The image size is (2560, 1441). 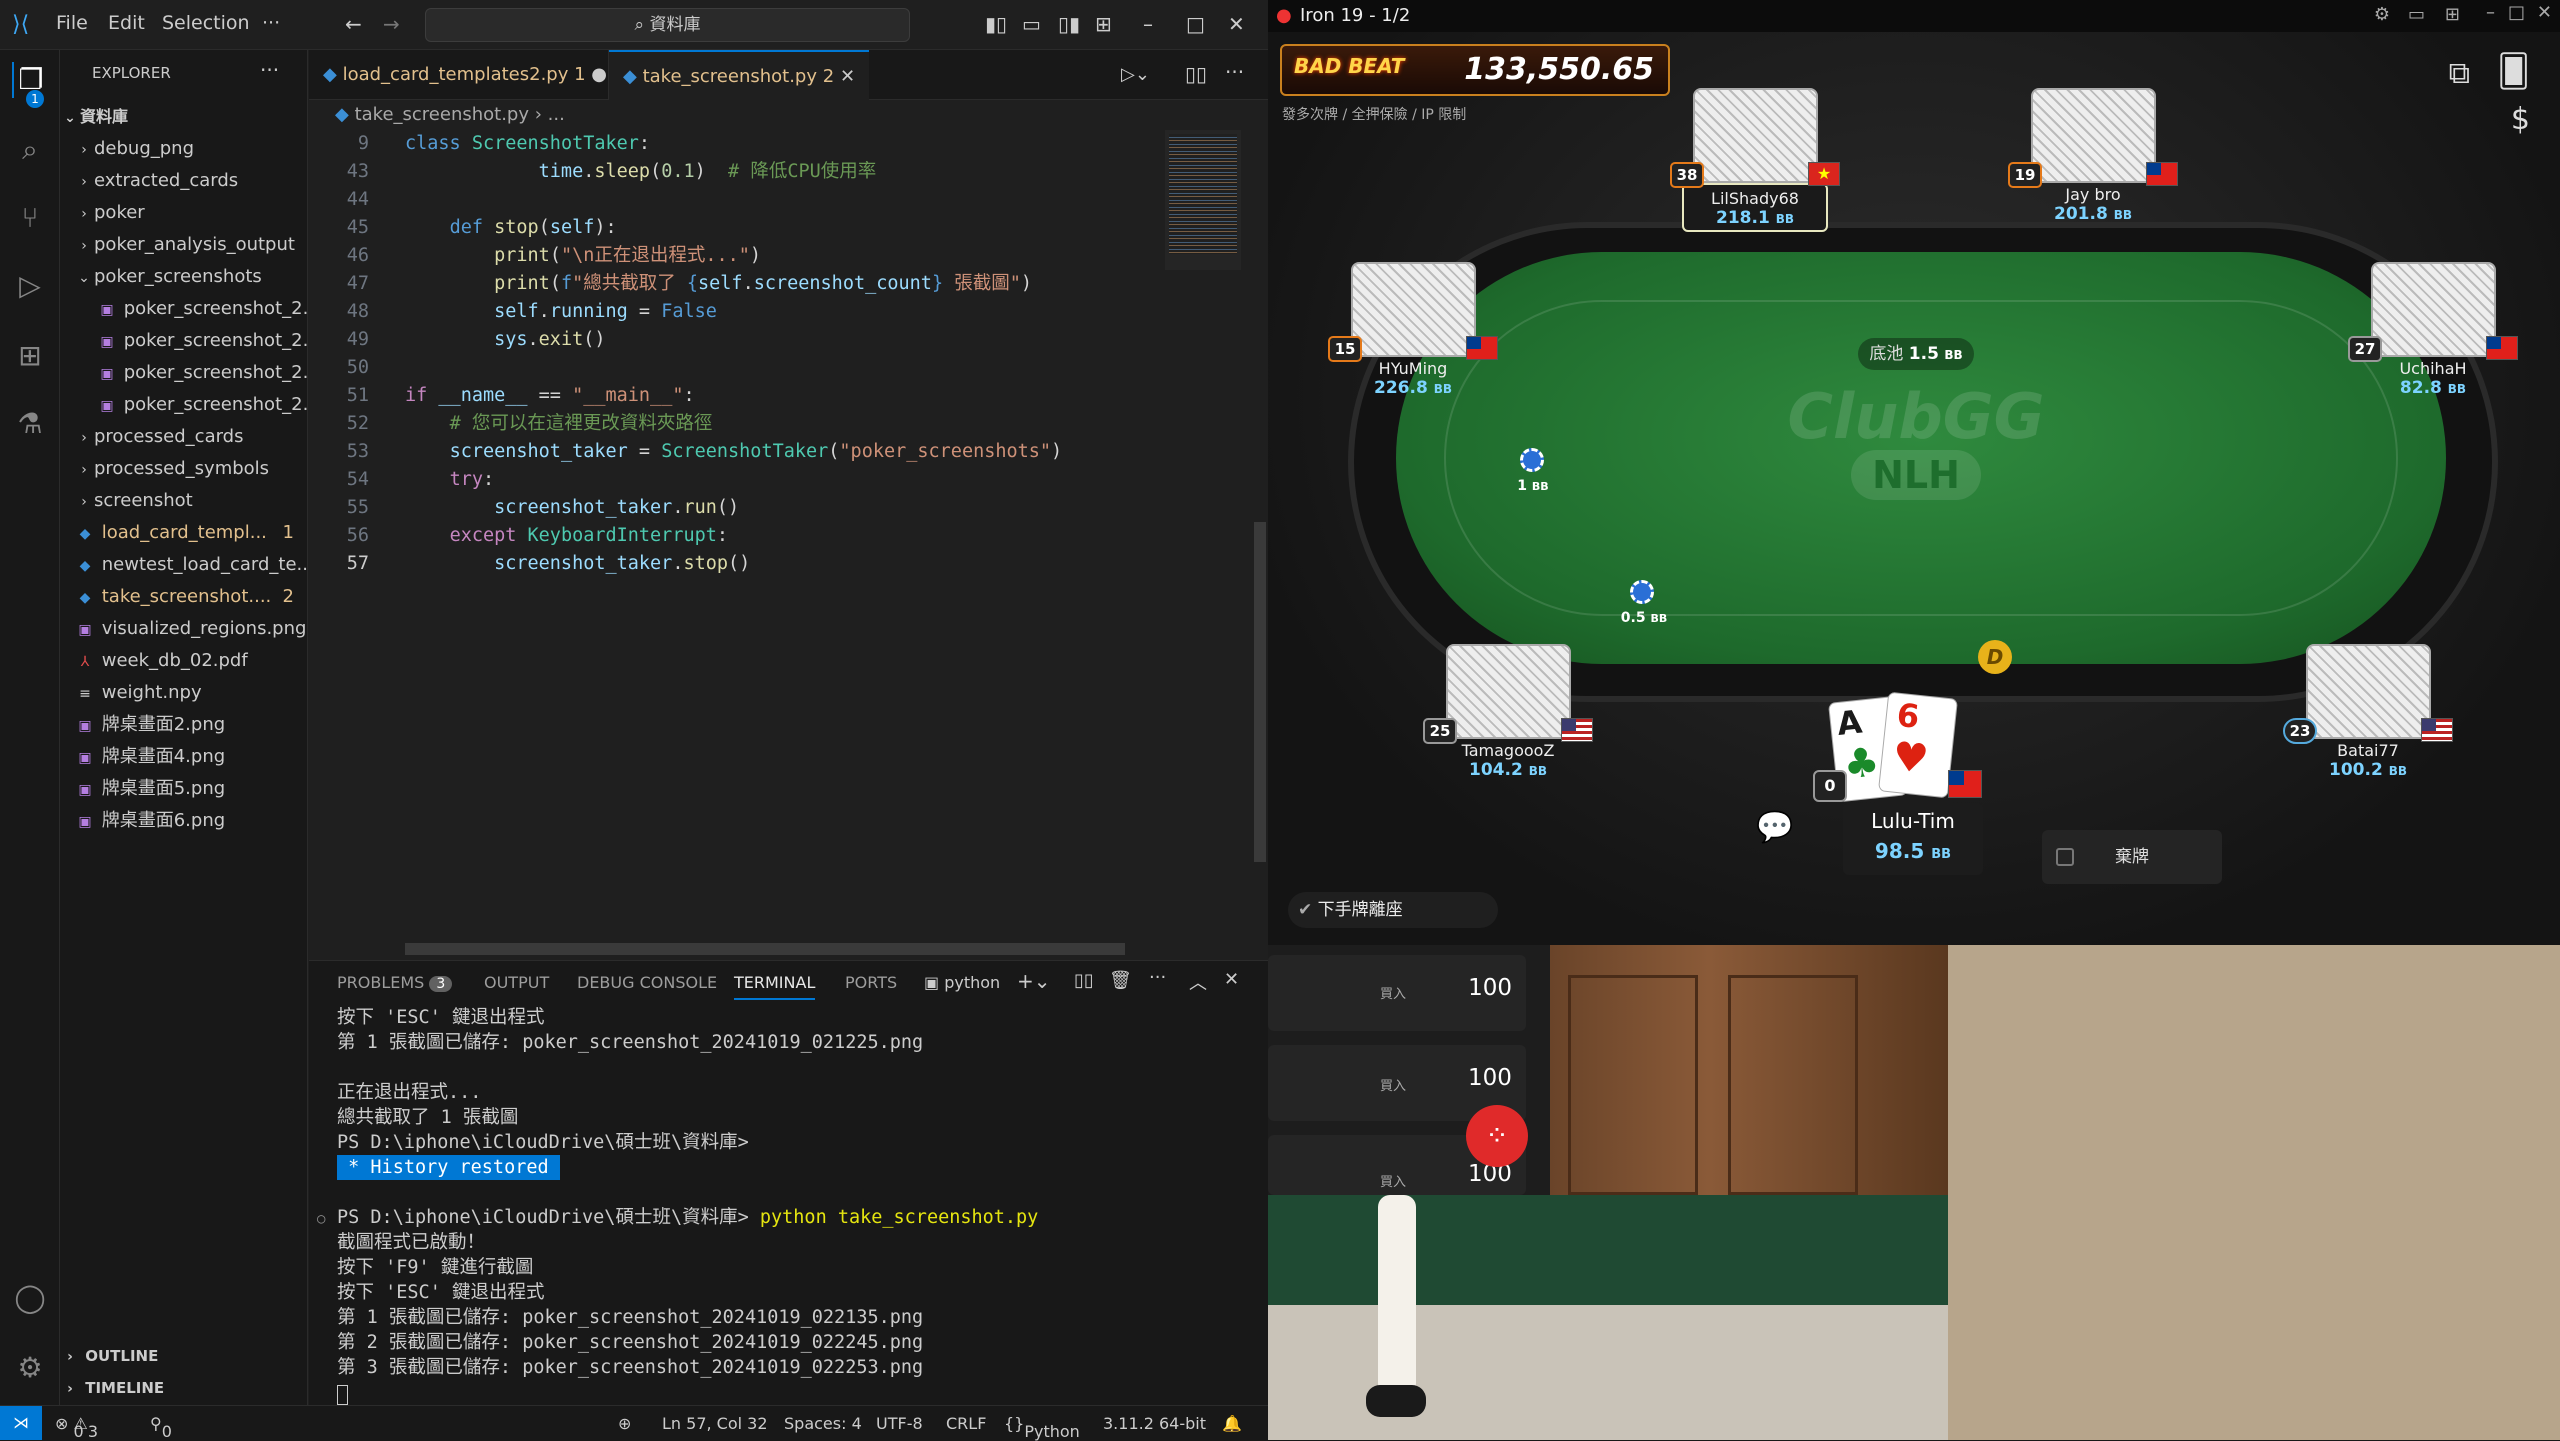 What do you see at coordinates (1908, 780) in the screenshot?
I see `hero-seat: A ♣ 6 ♥ 0 Lulu-Tim 98.5 BB` at bounding box center [1908, 780].